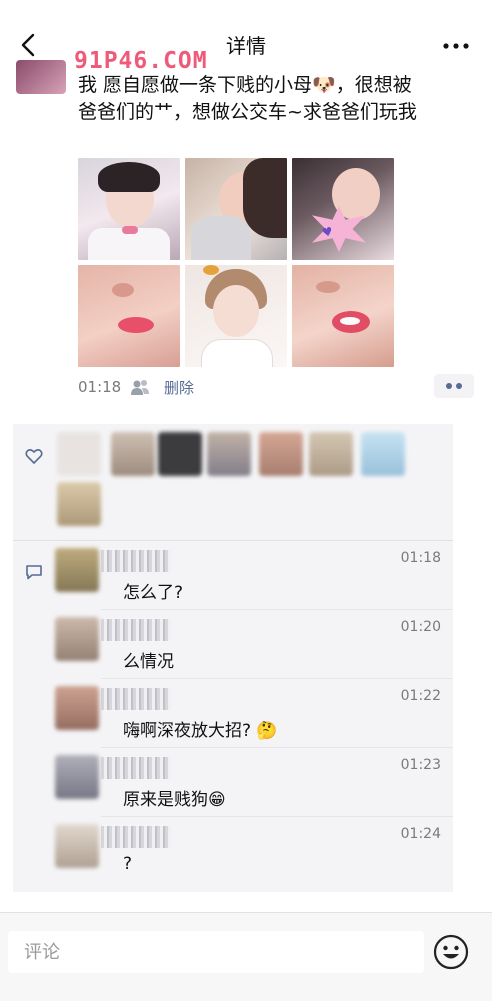  What do you see at coordinates (420, 834) in the screenshot?
I see `comment-time: 01:24` at bounding box center [420, 834].